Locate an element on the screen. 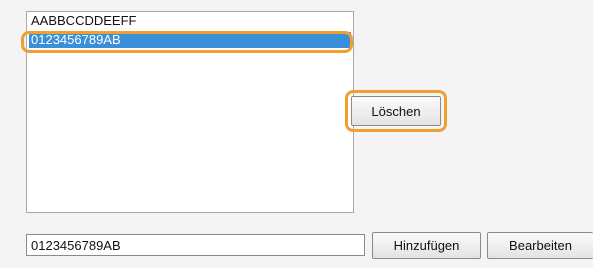  list-item: AABBCCDDEEFF is located at coordinates (190, 21).